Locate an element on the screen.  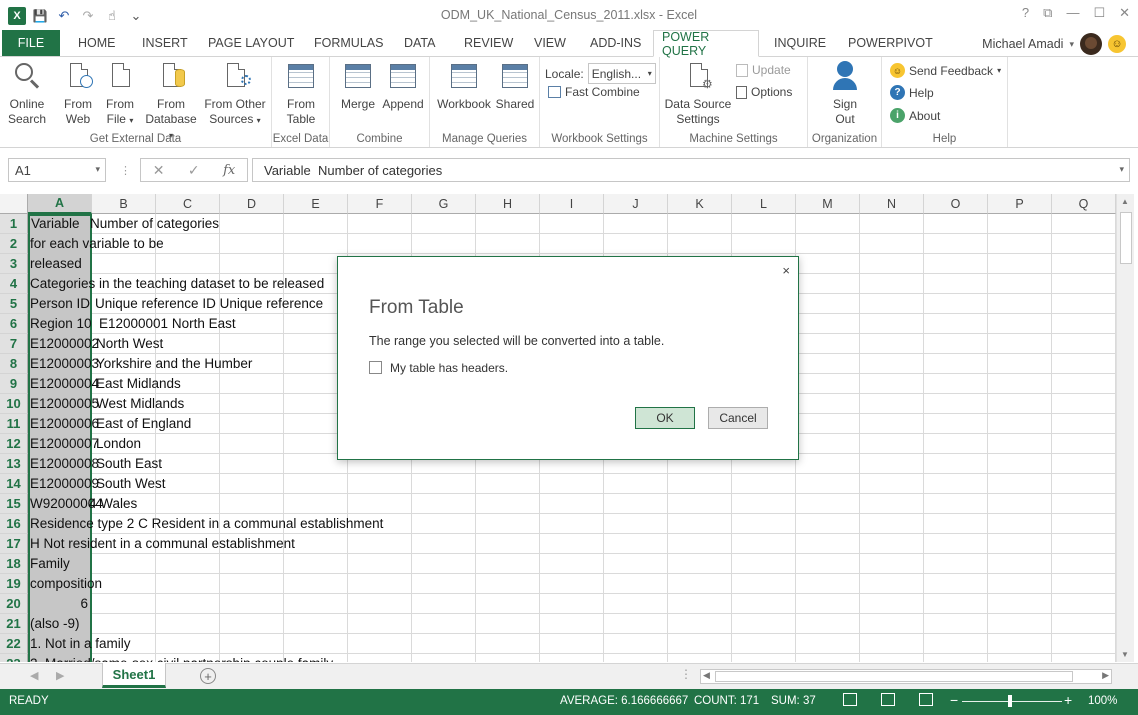
add-sheet-icon: + is located at coordinates (208, 676).